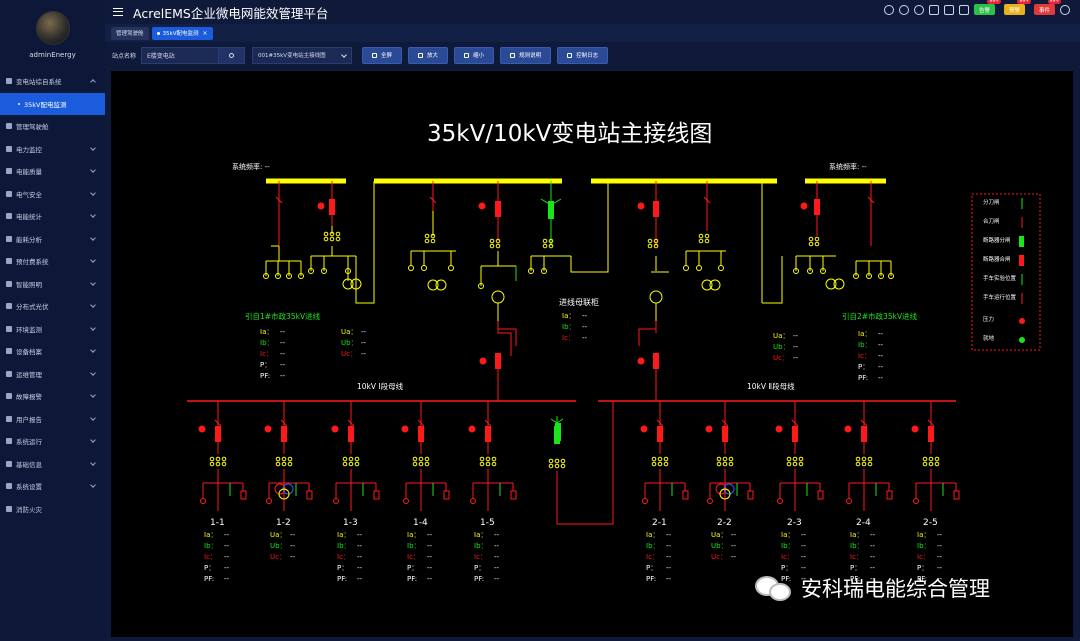 The image size is (1080, 641). I want to click on feeder-readout-7-value: --, so click(804, 535).